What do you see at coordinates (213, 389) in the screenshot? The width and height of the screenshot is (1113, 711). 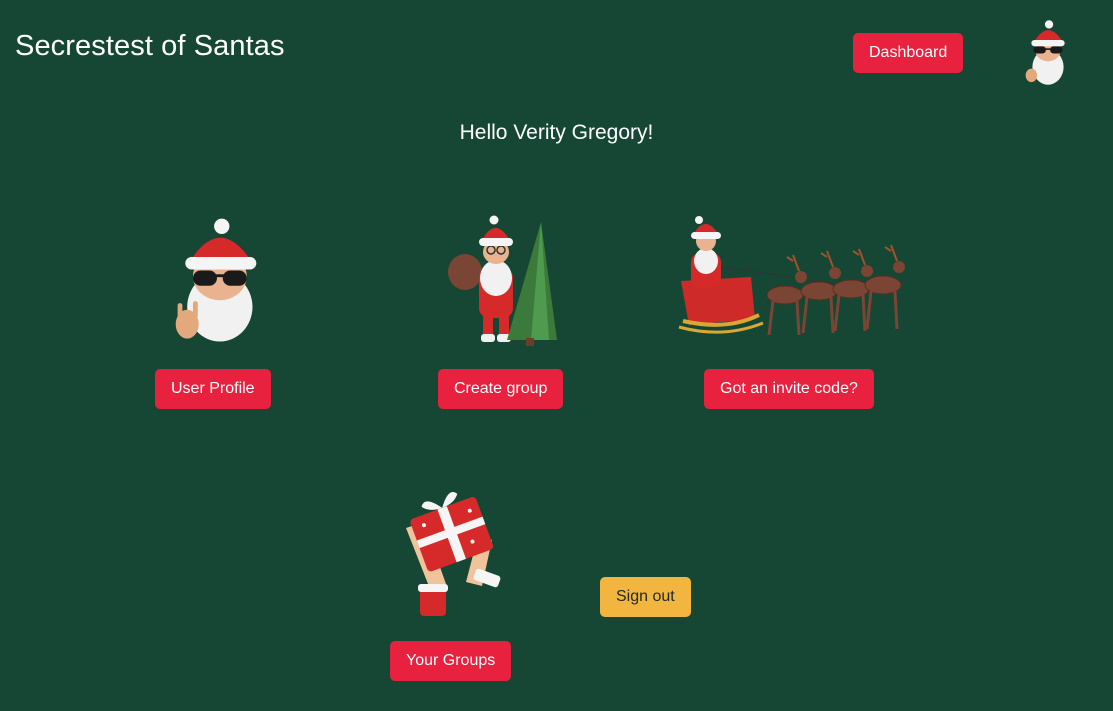 I see `user-profile-button: User Profile` at bounding box center [213, 389].